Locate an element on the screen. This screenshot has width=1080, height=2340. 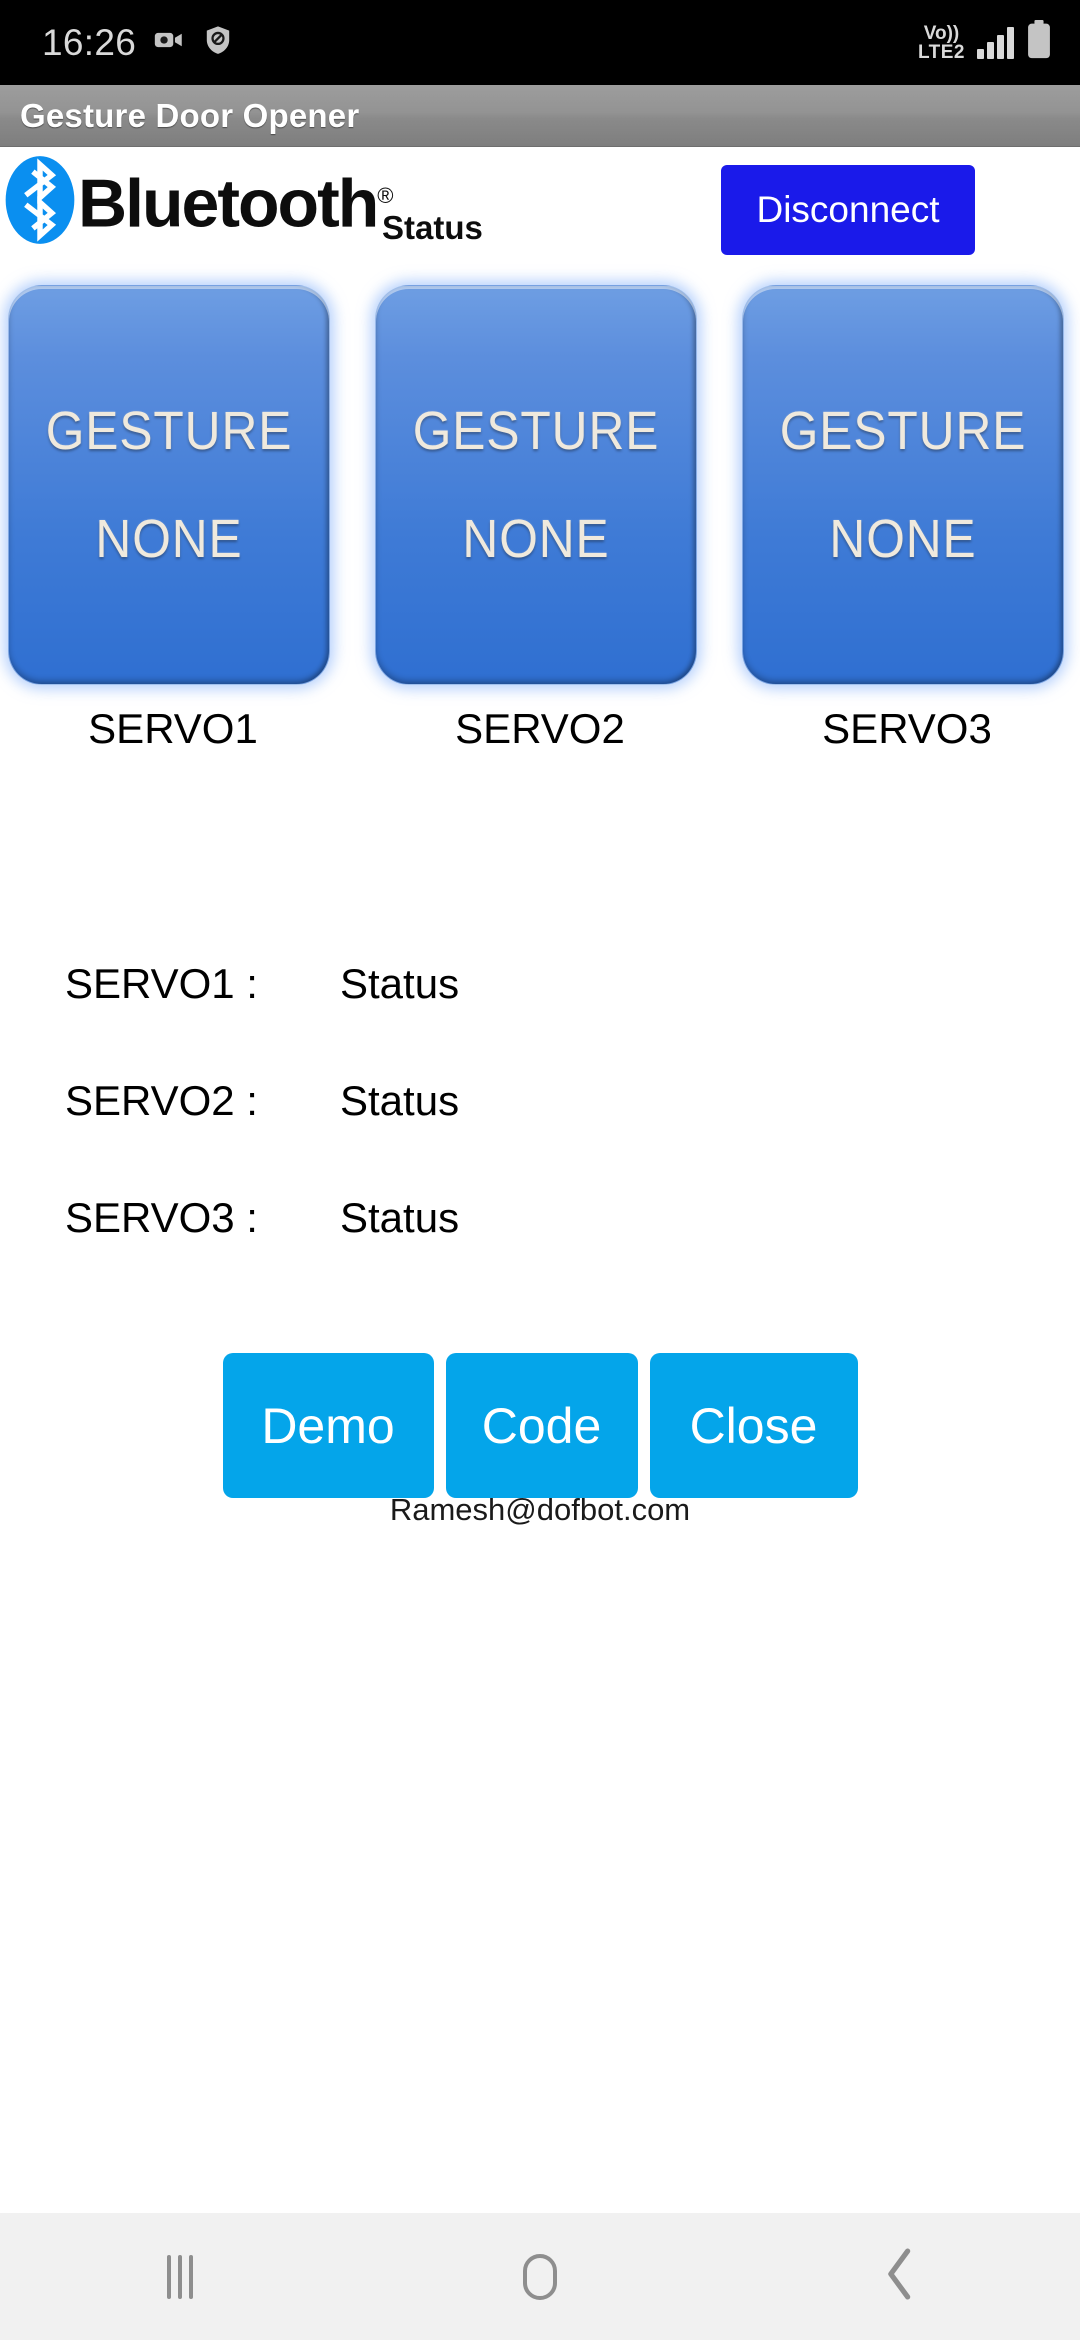
servo-caption-1: SERVO1 is located at coordinates (173, 728).